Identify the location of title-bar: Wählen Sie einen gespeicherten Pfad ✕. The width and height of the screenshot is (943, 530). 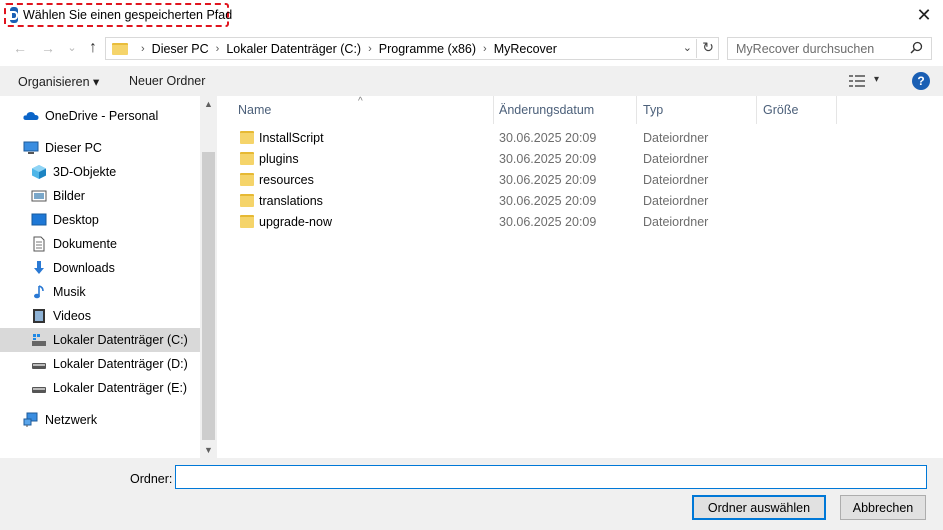
(471, 15).